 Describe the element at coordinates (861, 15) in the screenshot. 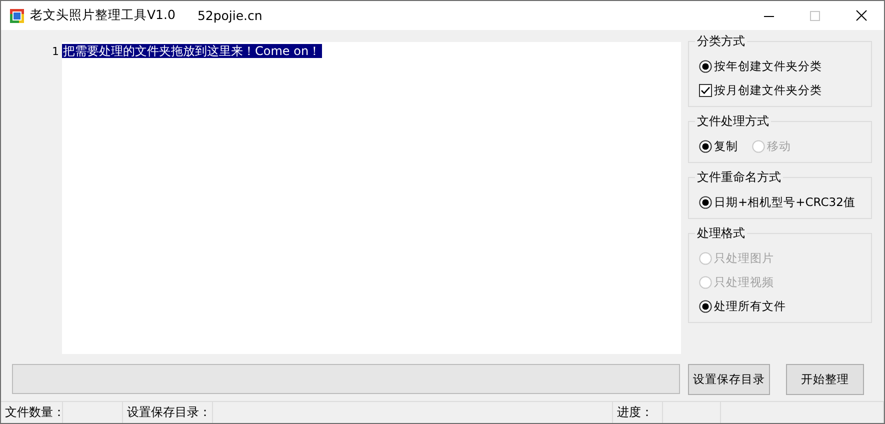

I see `close-icon` at that location.